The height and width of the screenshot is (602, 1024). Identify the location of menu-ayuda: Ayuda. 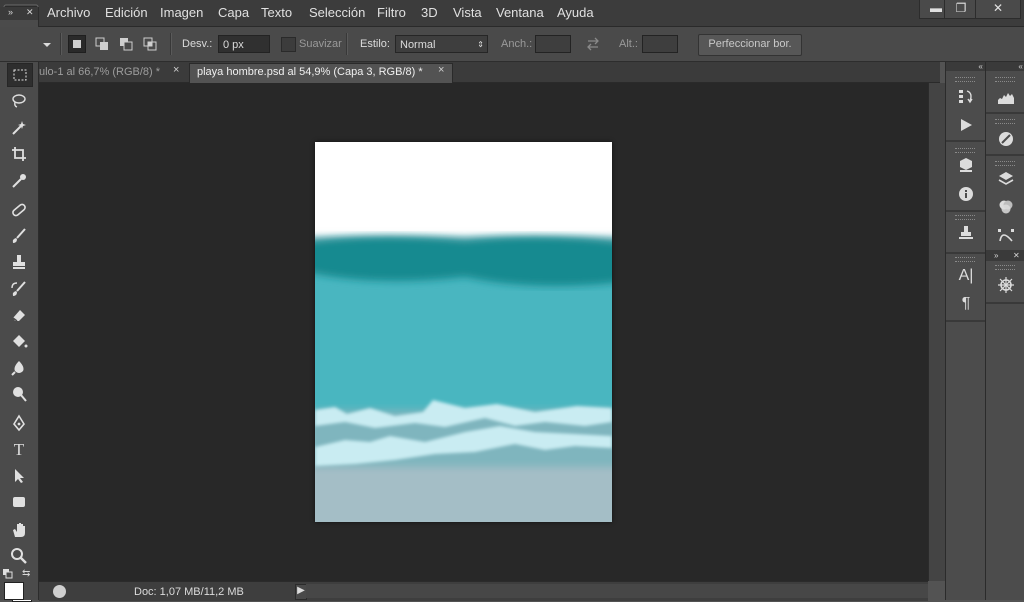
(575, 12).